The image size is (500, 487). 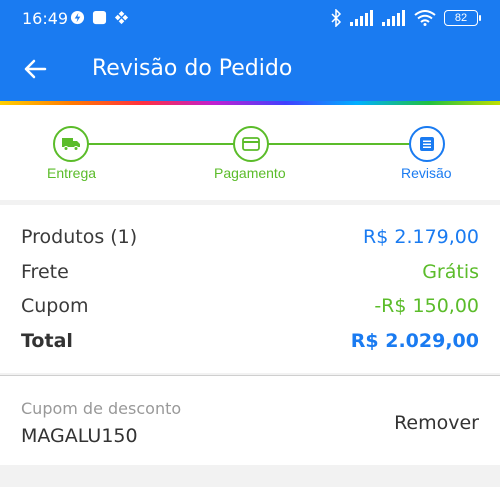 What do you see at coordinates (336, 18) in the screenshot?
I see `bluetooth-icon` at bounding box center [336, 18].